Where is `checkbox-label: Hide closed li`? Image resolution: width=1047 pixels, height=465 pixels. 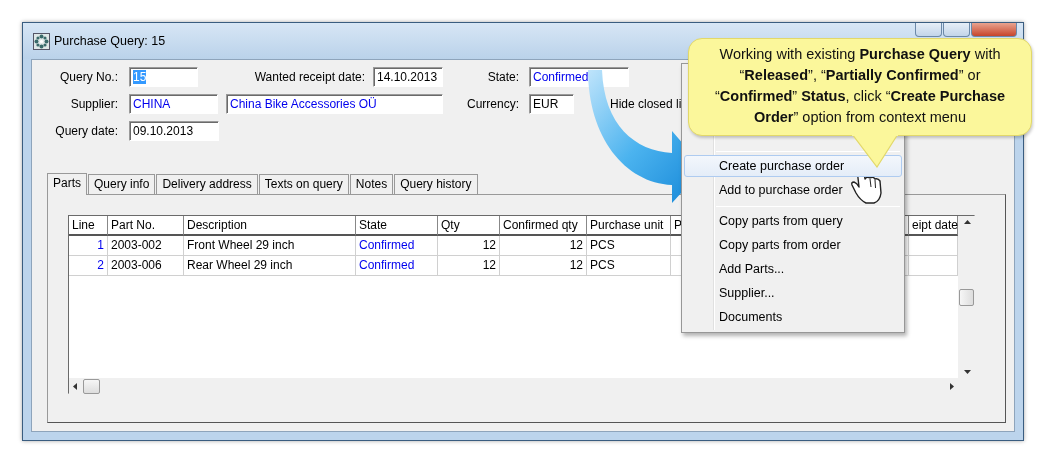
checkbox-label: Hide closed li is located at coordinates (646, 104).